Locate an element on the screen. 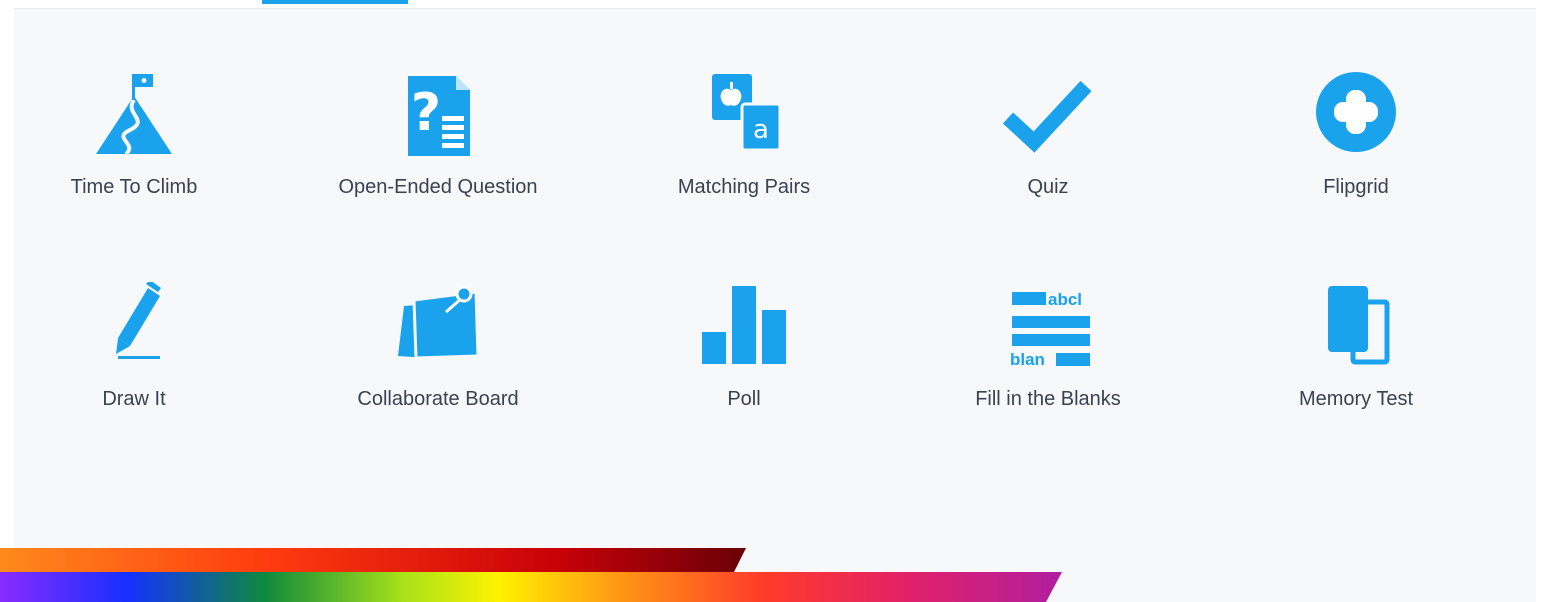  fill-blanks-icon-text-top: abcl is located at coordinates (1065, 299).